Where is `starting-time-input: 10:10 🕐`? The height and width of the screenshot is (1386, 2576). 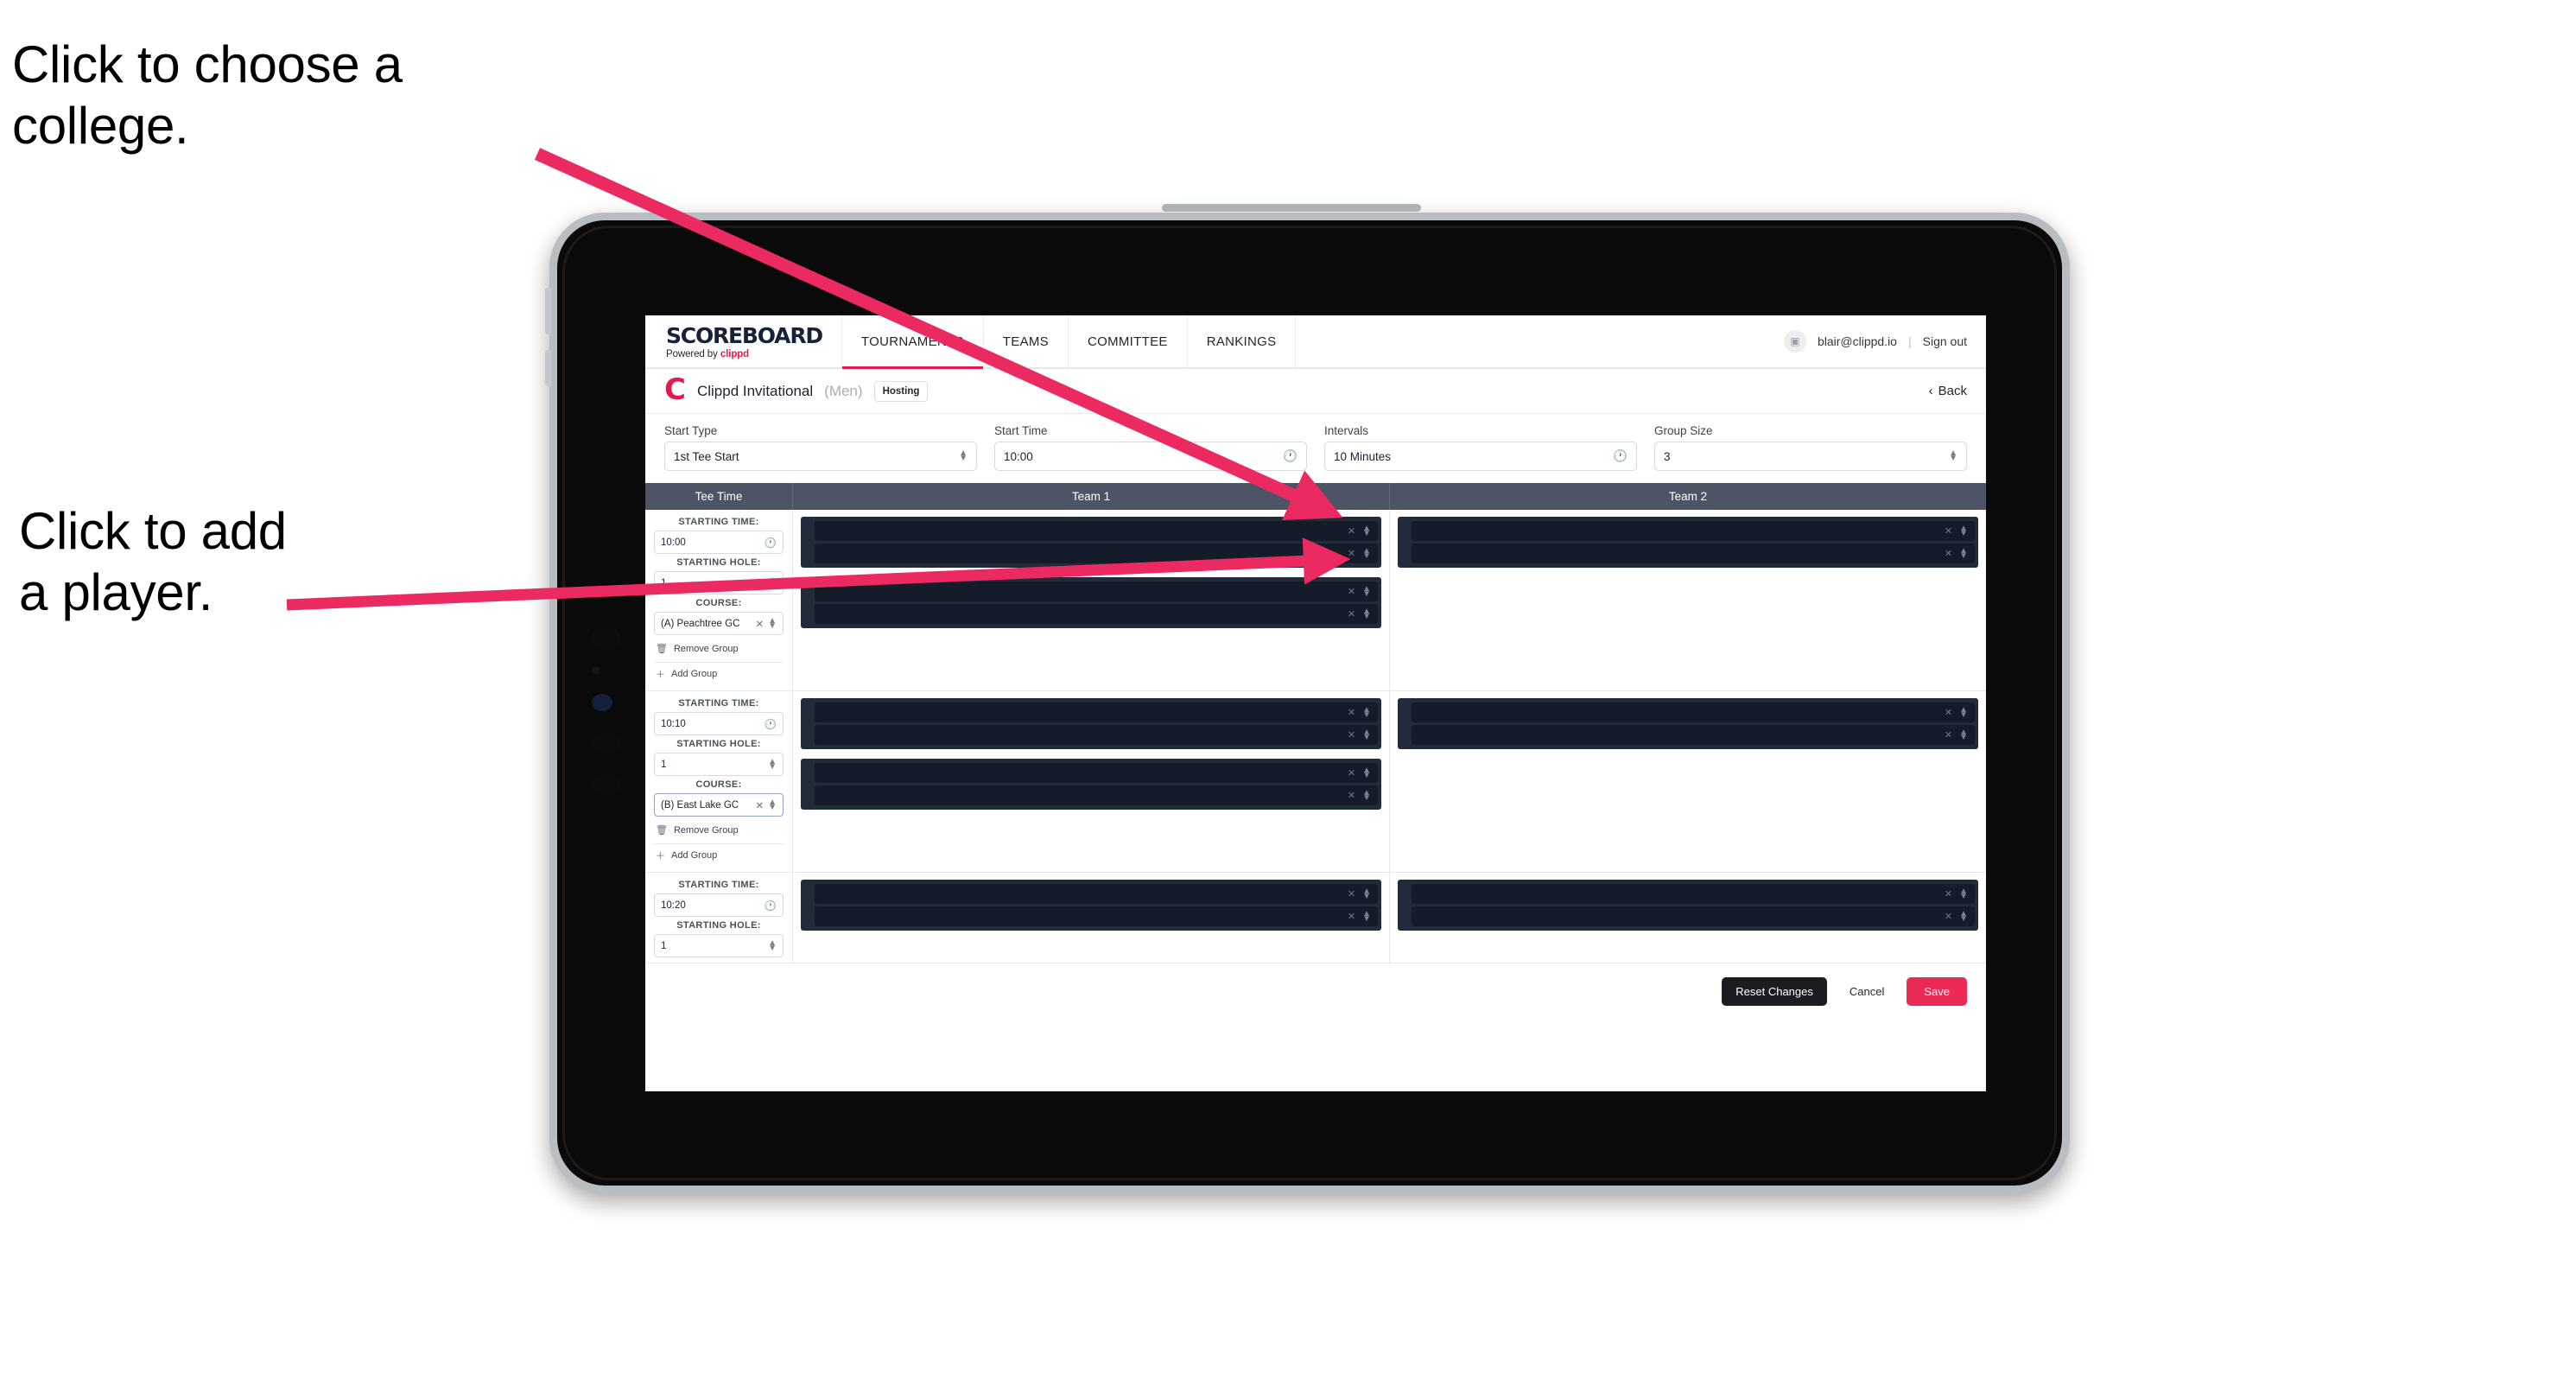 starting-time-input: 10:10 🕐 is located at coordinates (719, 723).